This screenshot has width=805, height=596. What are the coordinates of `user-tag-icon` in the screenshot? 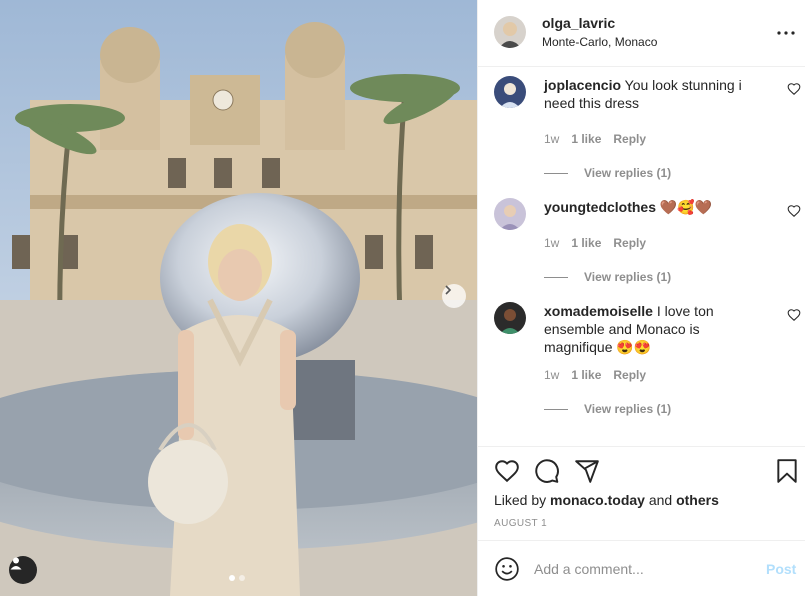 It's located at (16, 563).